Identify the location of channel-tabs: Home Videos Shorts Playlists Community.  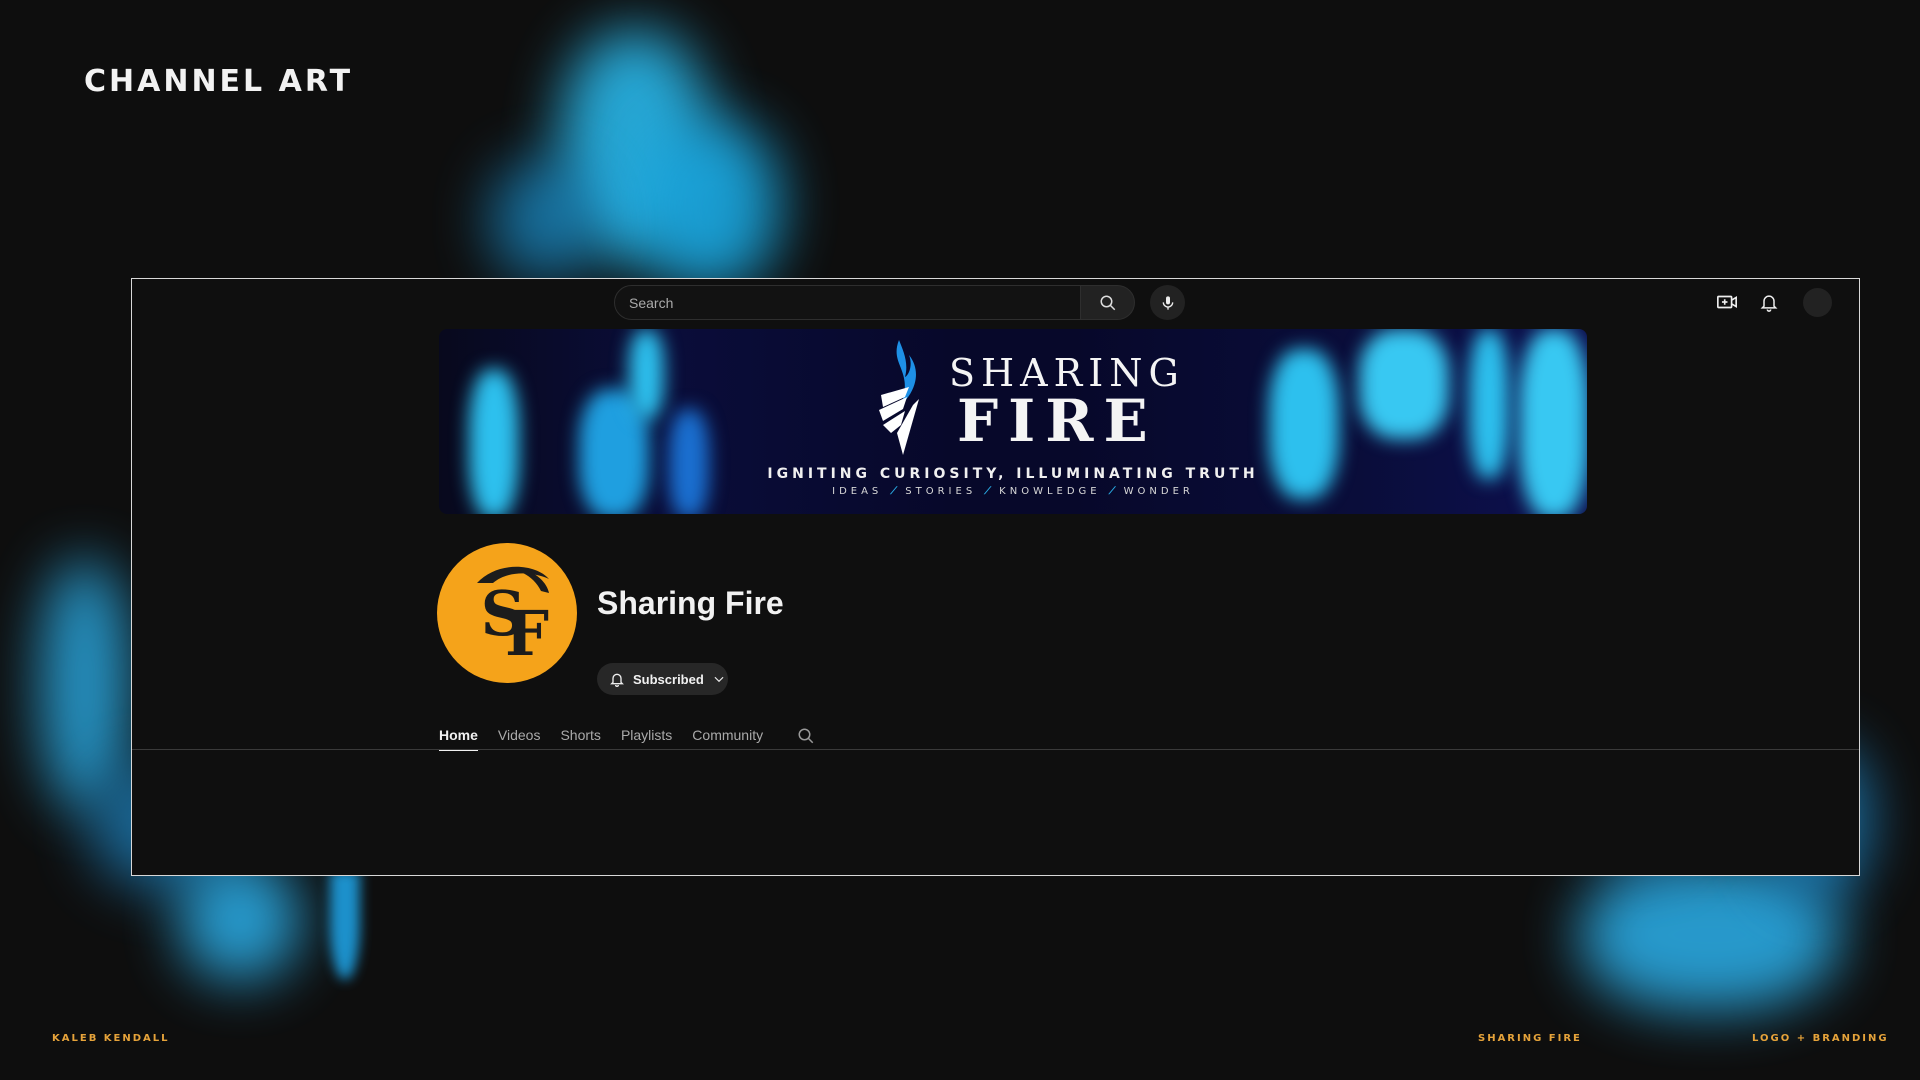
(606, 735).